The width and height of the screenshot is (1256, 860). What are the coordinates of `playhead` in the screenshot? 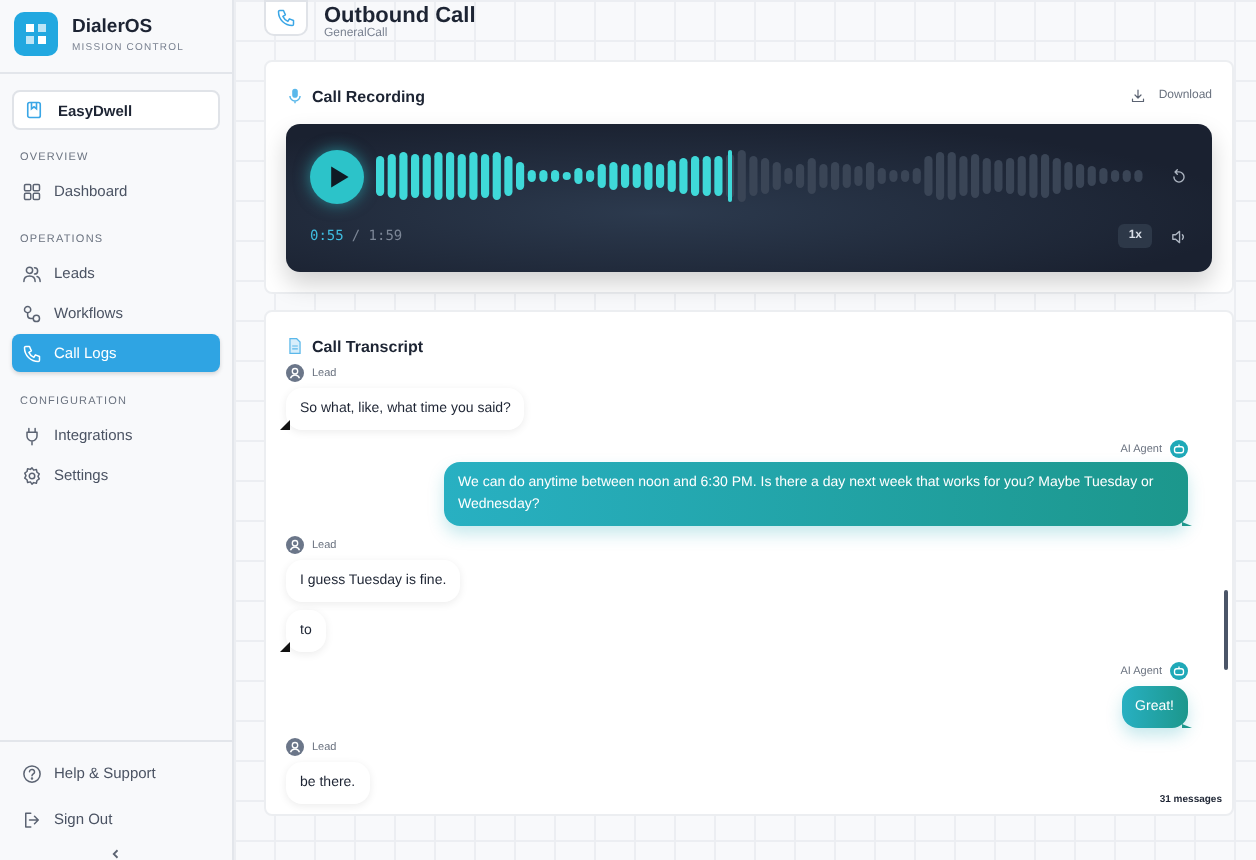 It's located at (730, 176).